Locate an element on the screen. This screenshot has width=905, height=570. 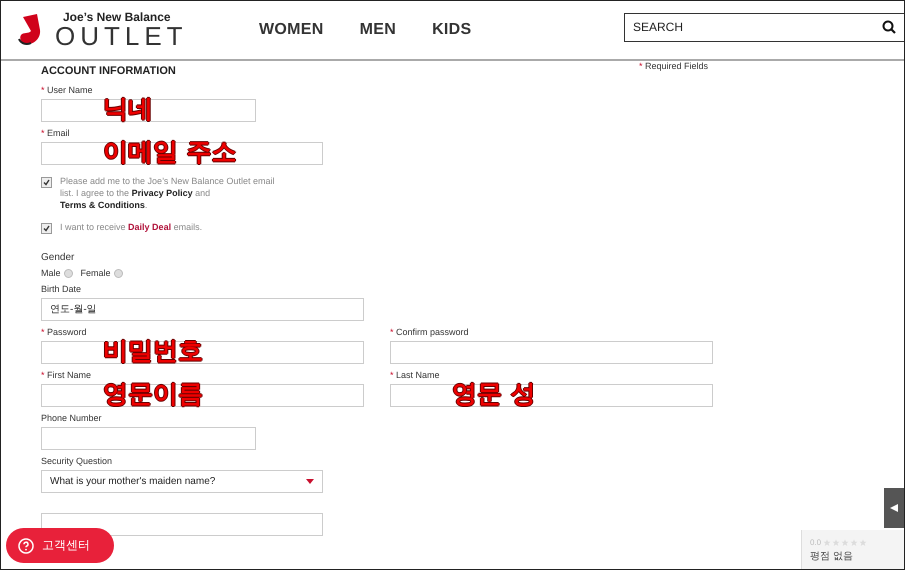
nav-link: MEN is located at coordinates (378, 30).